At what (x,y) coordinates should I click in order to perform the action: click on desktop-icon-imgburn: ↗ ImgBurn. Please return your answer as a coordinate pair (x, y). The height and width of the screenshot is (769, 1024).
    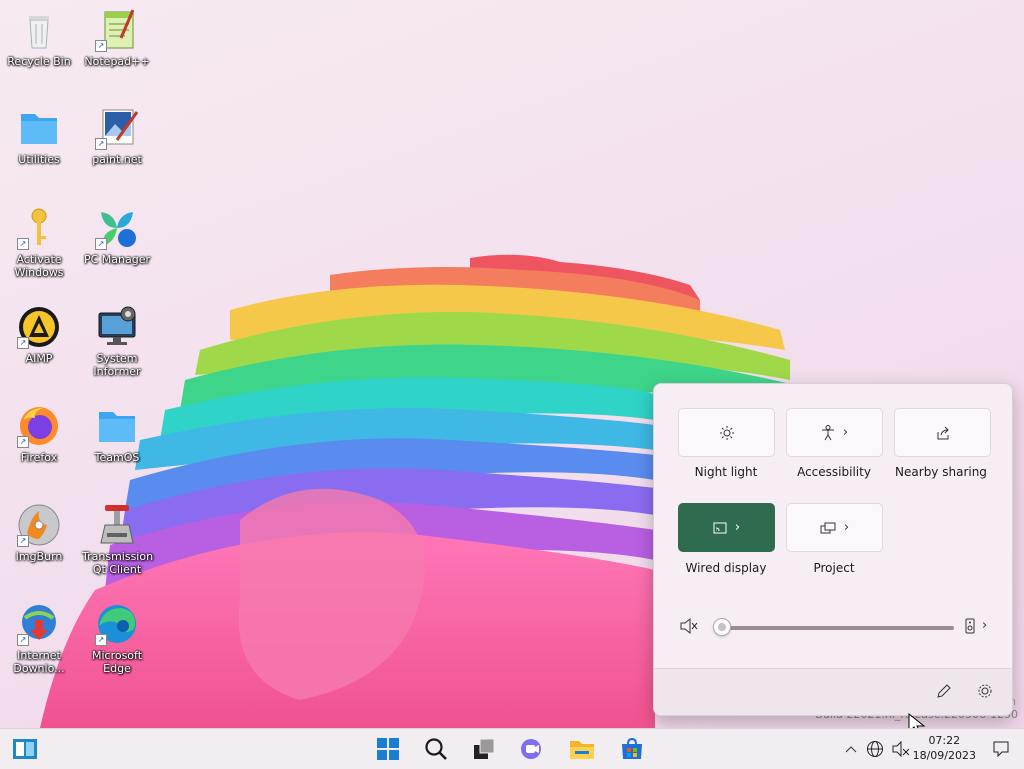
    Looking at the image, I should click on (39, 533).